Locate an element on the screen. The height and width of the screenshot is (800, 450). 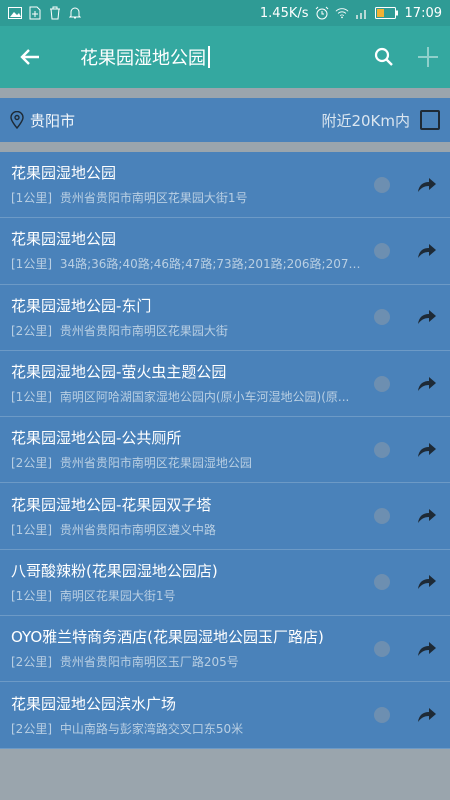
list-item-text: 花果园湿地公园-公共厕所 [2公里] 贵州省贵阳市南明区花果园湿地公园 is located at coordinates (192, 449).